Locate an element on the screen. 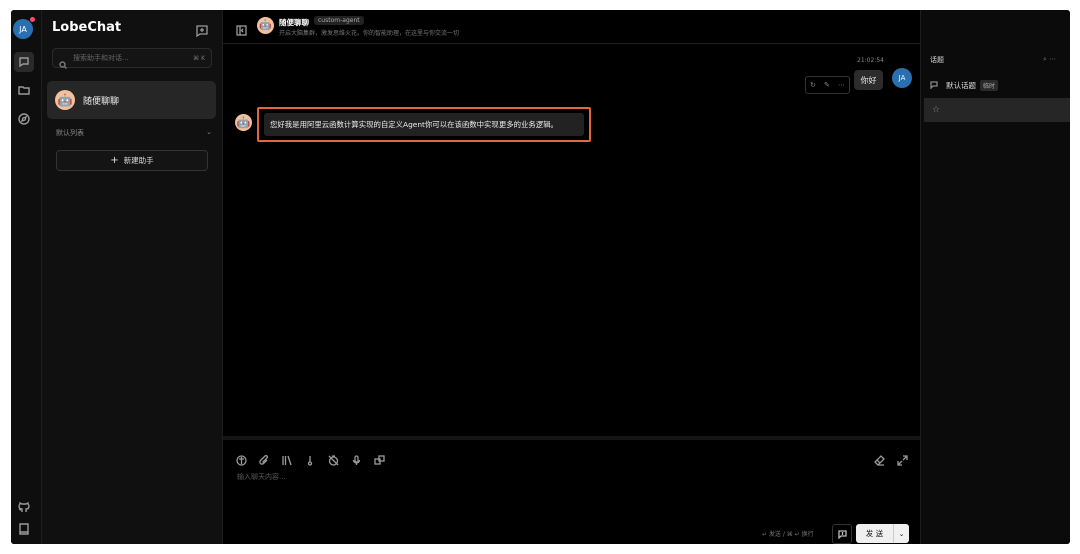 The width and height of the screenshot is (1080, 554). temporary-badge: 临时 is located at coordinates (989, 85).